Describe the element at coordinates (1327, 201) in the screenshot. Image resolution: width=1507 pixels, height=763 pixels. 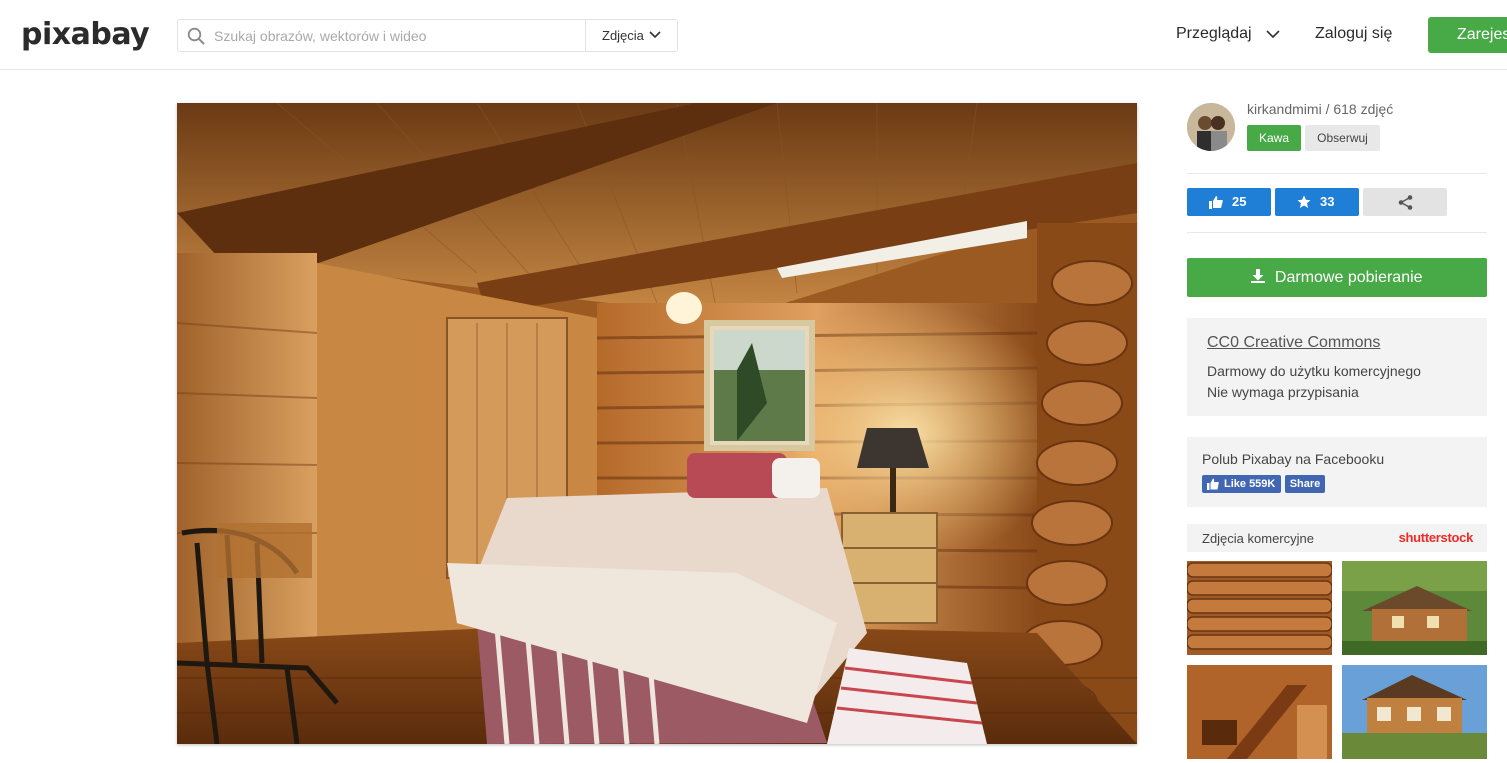
I see `favorite-count: 33` at that location.